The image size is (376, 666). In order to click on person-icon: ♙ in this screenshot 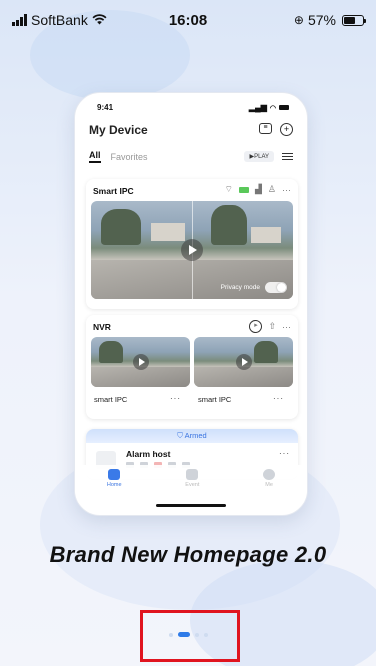, I will do `click(271, 189)`.